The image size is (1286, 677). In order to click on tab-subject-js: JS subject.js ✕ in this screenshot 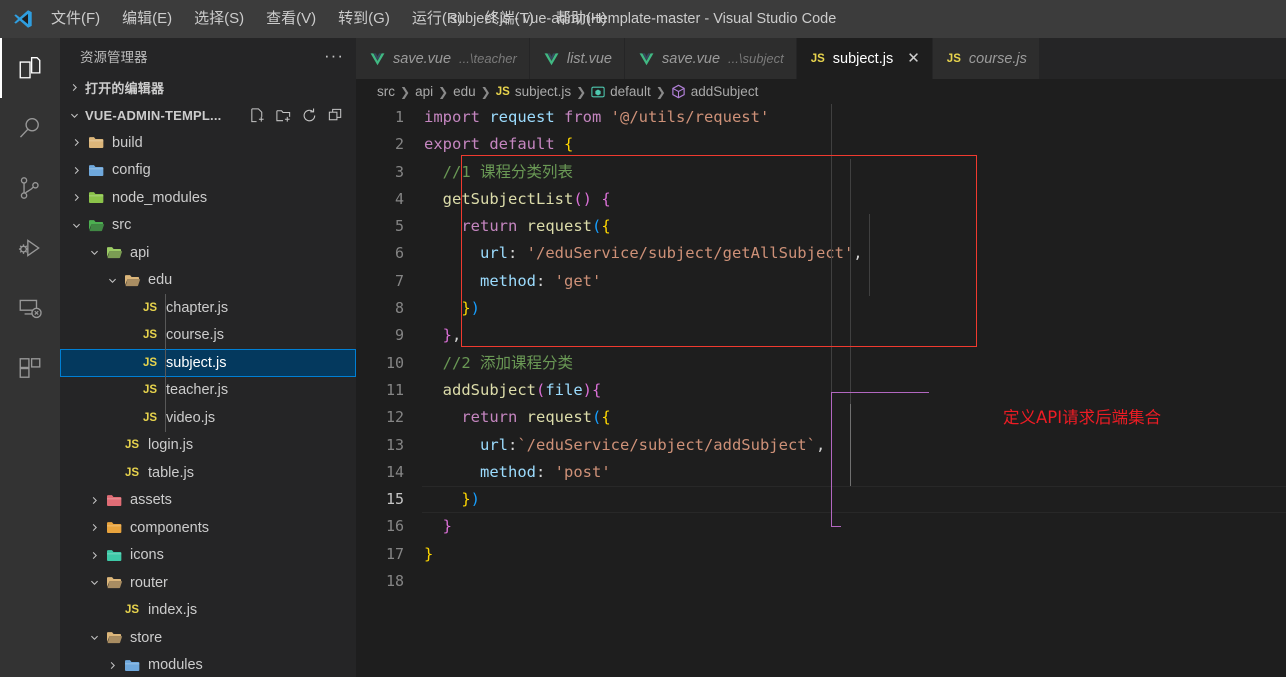, I will do `click(864, 58)`.